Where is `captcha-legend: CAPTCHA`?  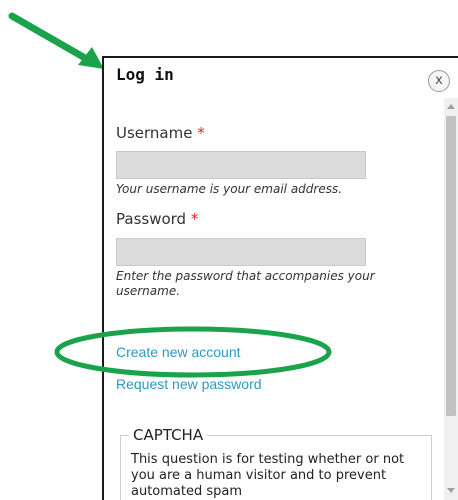
captcha-legend: CAPTCHA is located at coordinates (168, 435).